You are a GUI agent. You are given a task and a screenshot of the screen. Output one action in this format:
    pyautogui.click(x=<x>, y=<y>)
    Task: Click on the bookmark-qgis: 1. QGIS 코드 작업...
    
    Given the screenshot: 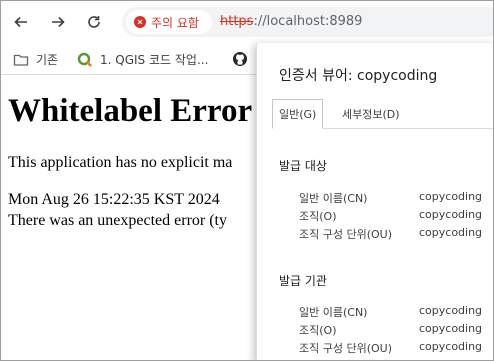 What is the action you would take?
    pyautogui.click(x=142, y=59)
    